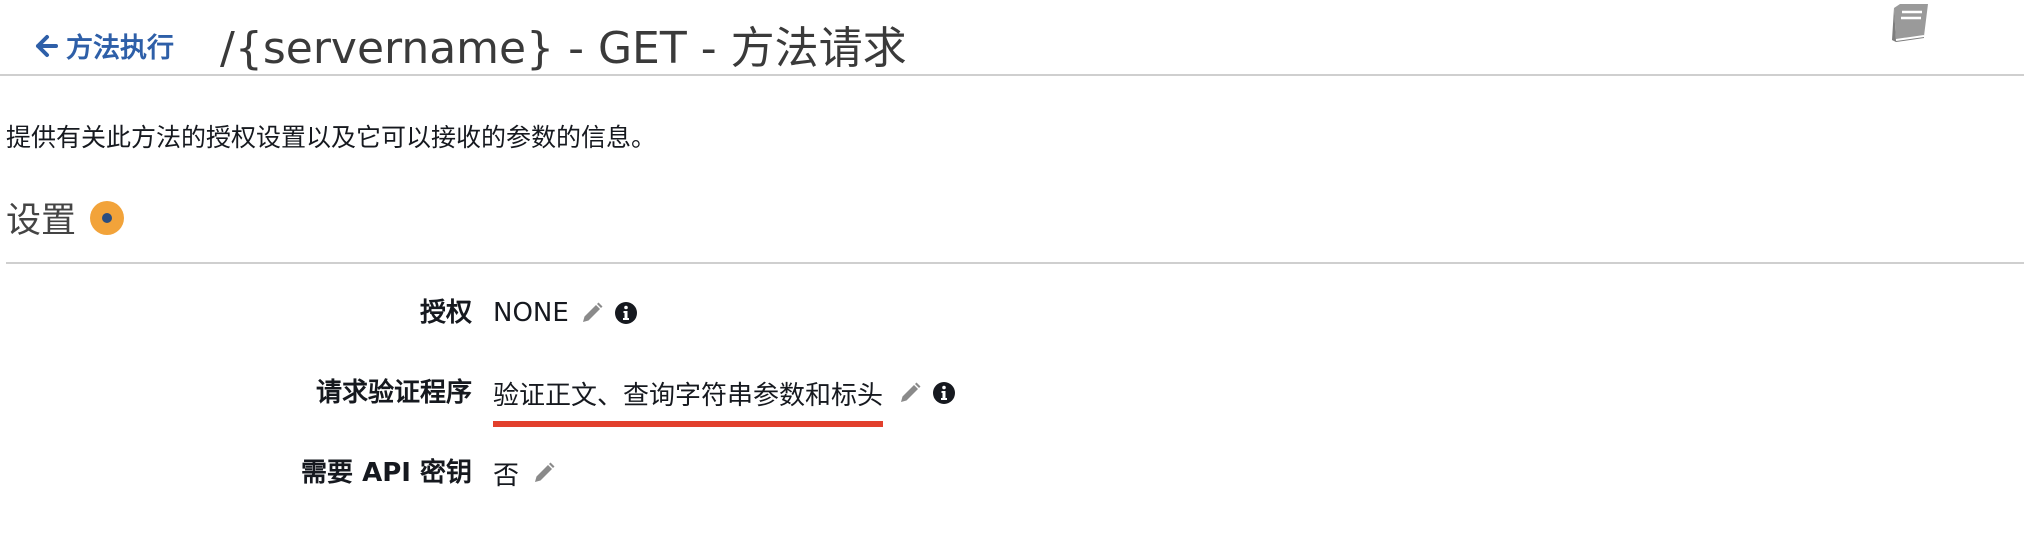  I want to click on page-title: /{servername} - GET - 方法请求, so click(563, 48).